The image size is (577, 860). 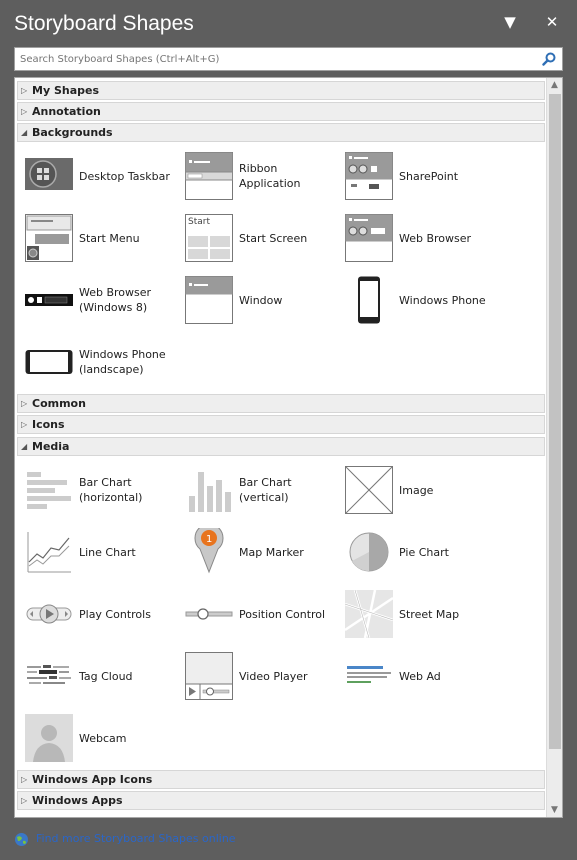 I want to click on title-bar: Storyboard Shapes ▼ ✕, so click(x=288, y=23).